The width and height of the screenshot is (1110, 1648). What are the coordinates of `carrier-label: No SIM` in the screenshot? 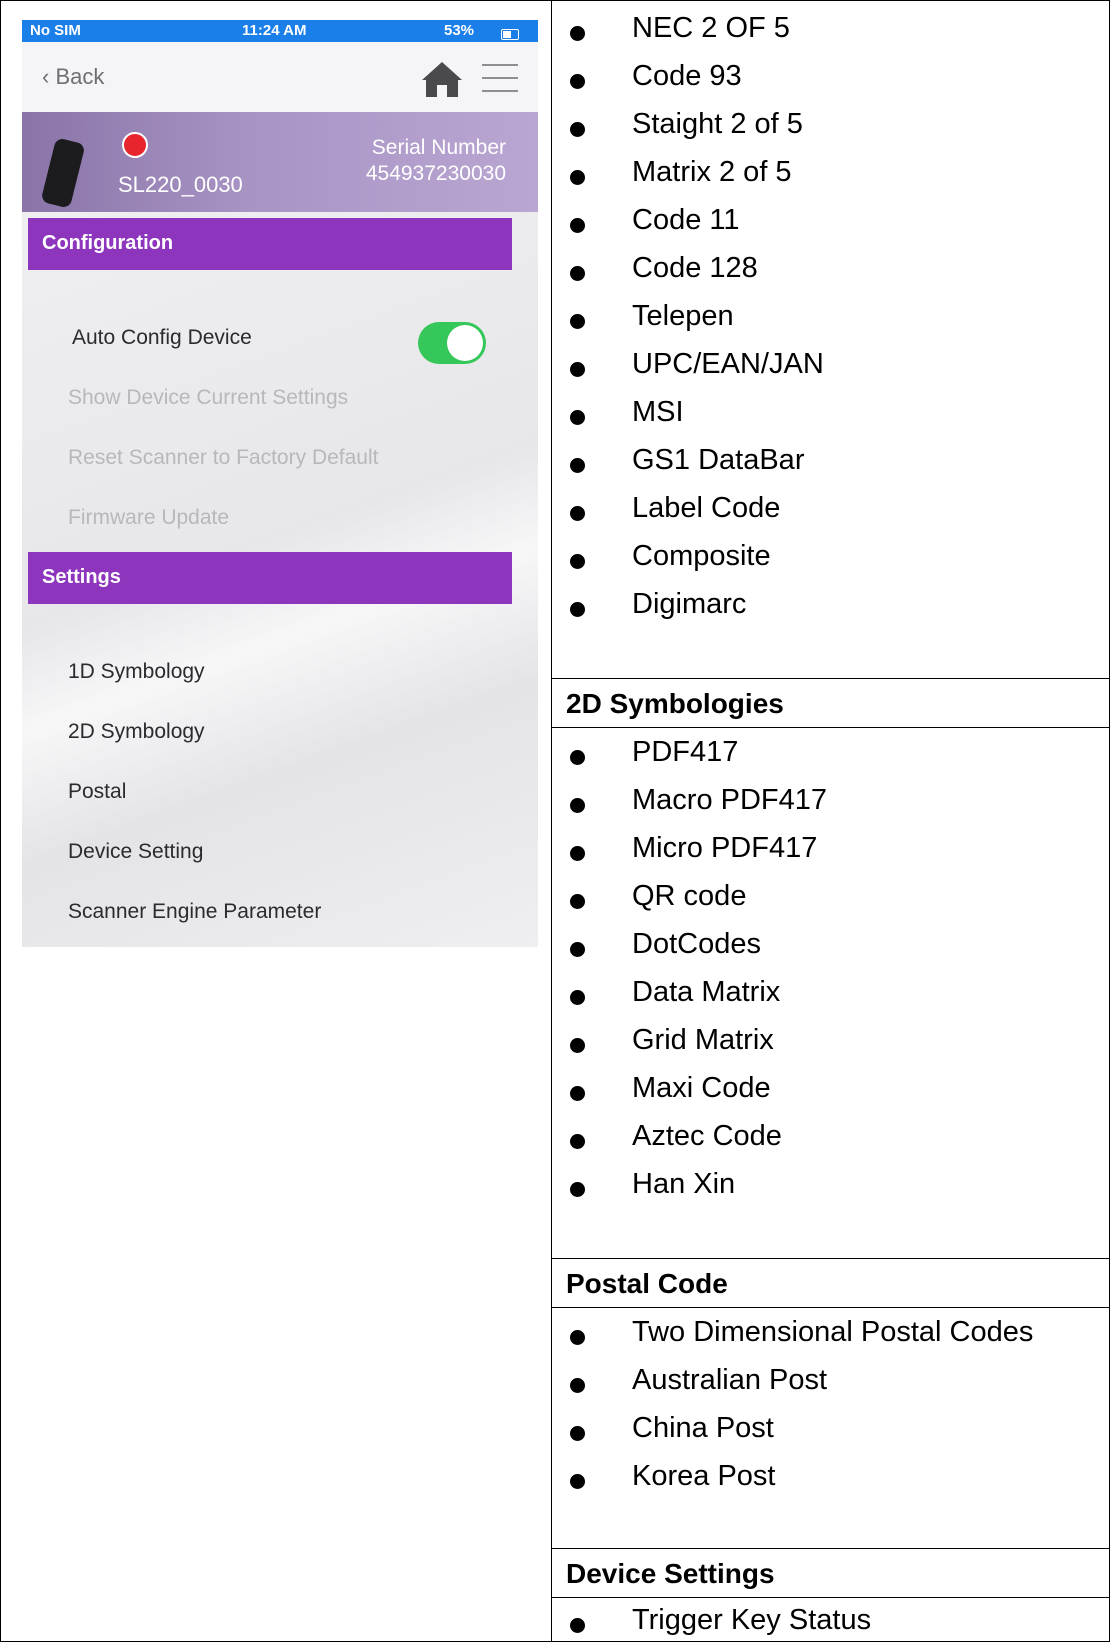 It's located at (55, 30).